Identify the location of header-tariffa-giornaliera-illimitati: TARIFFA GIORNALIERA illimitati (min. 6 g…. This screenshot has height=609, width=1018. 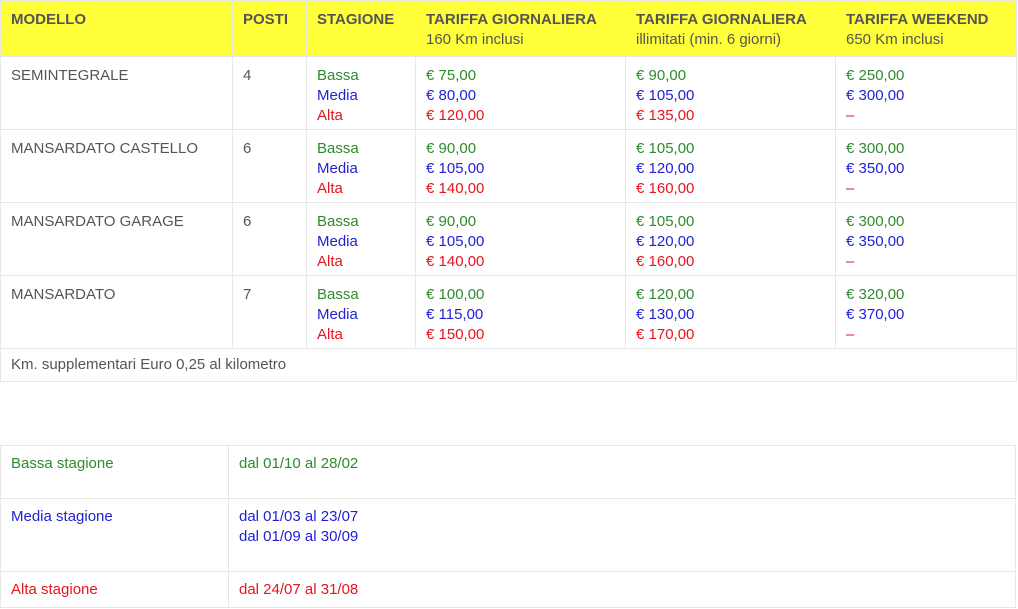
(730, 28).